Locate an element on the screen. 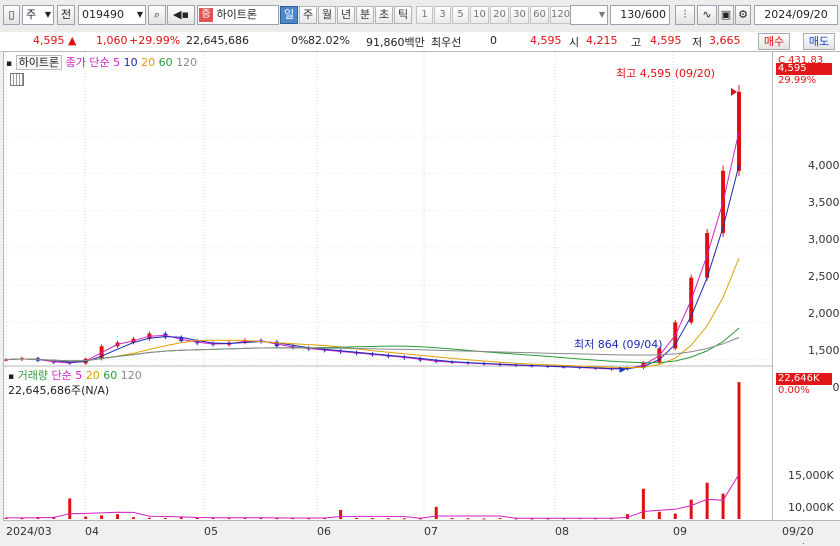 The image size is (840, 546). count-field: 130/600 is located at coordinates (640, 15).